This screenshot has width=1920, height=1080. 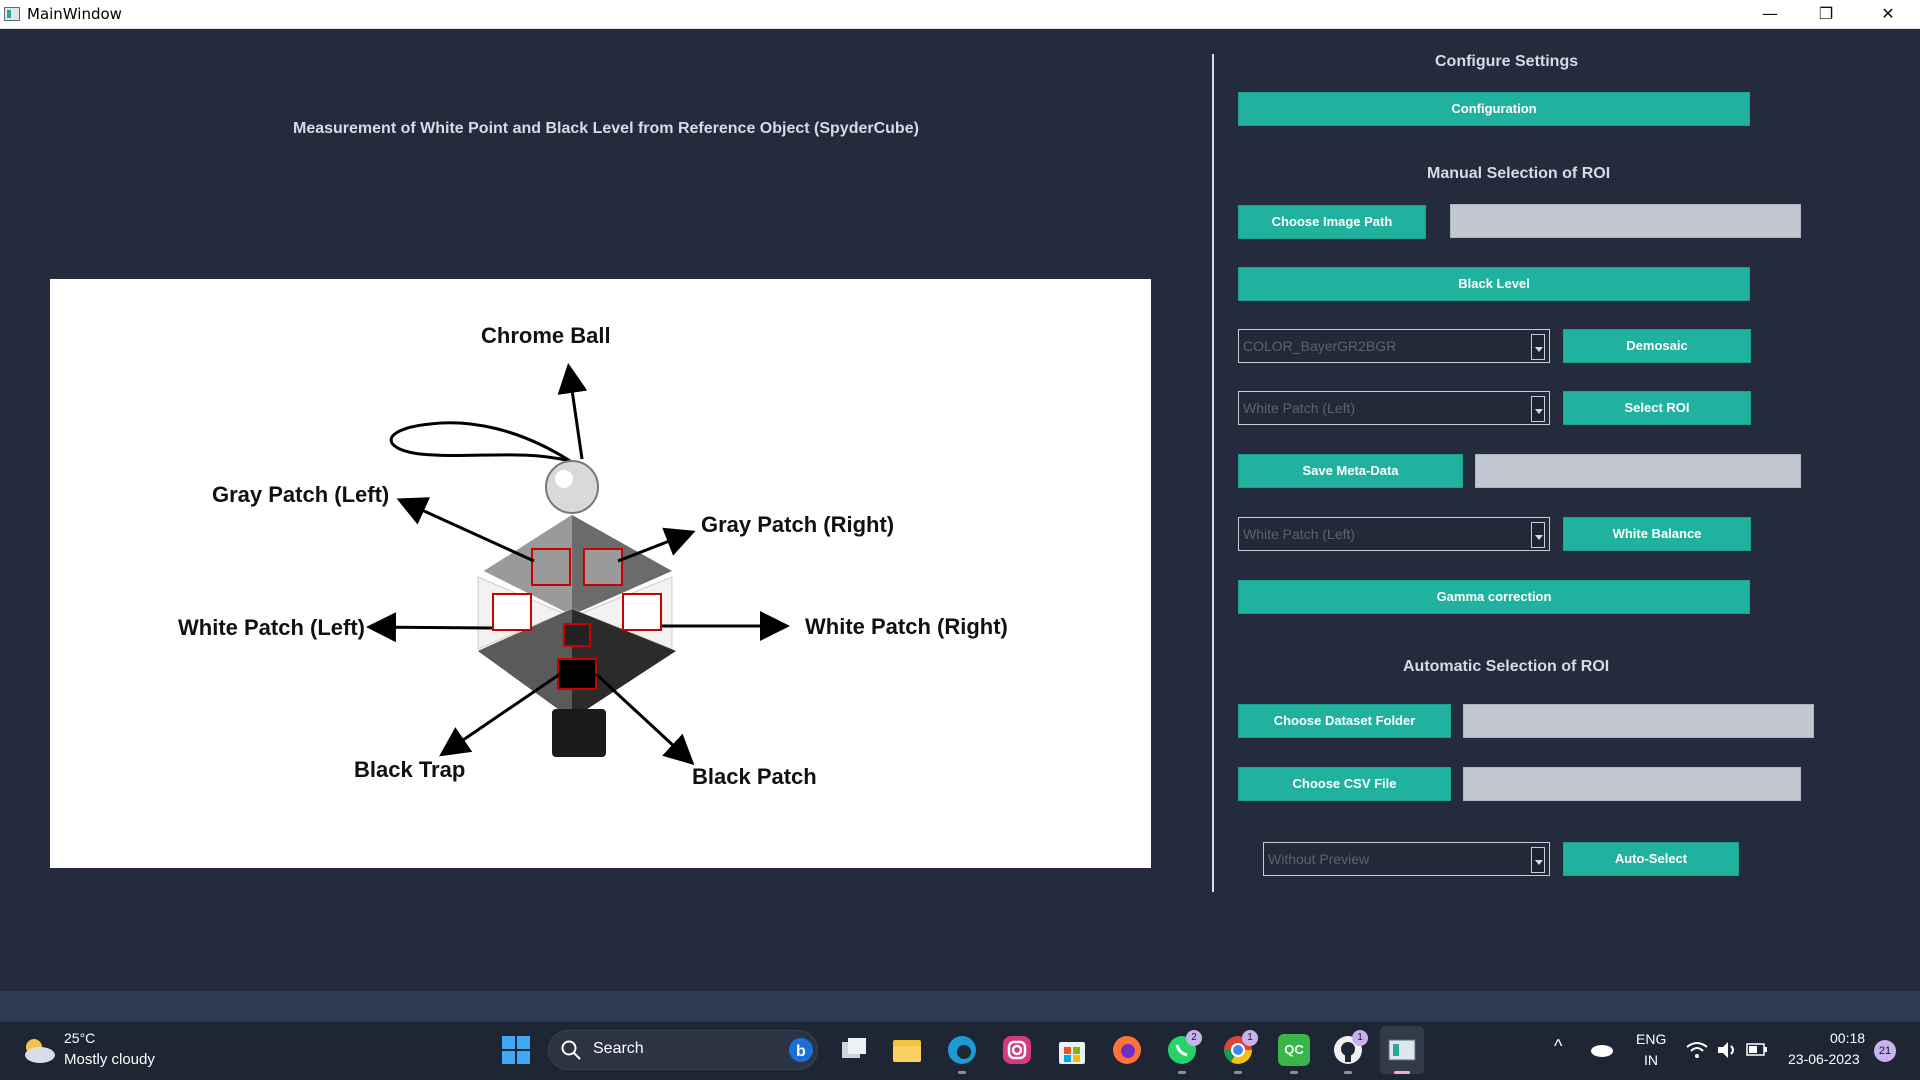 I want to click on label-black-trap: Black Trap, so click(x=410, y=769).